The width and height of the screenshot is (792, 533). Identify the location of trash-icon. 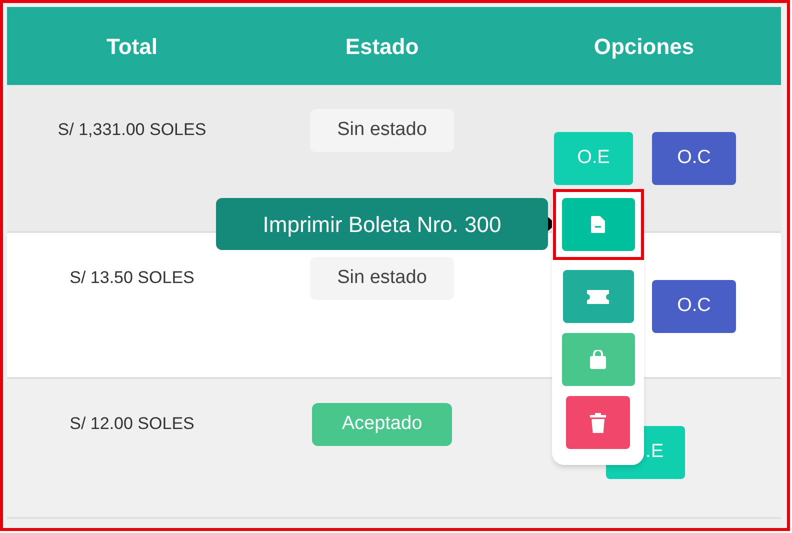
(598, 422).